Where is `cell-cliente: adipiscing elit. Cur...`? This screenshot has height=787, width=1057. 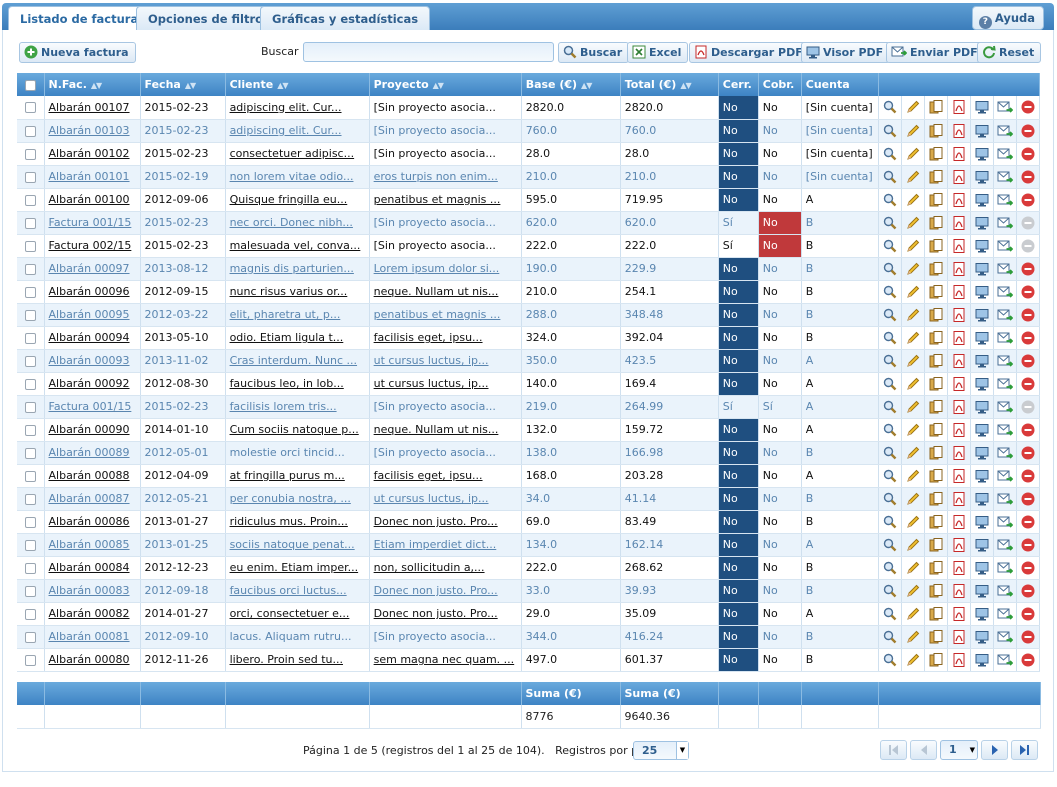
cell-cliente: adipiscing elit. Cur... is located at coordinates (297, 131).